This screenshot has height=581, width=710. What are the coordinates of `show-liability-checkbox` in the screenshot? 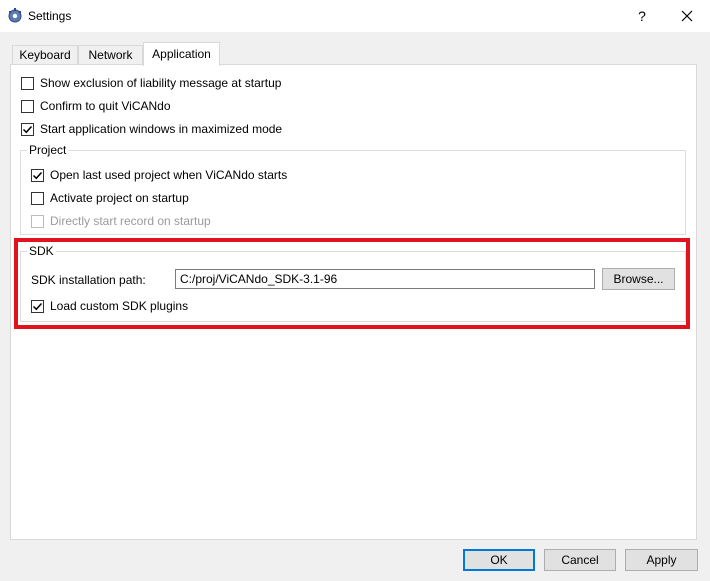 It's located at (27, 83).